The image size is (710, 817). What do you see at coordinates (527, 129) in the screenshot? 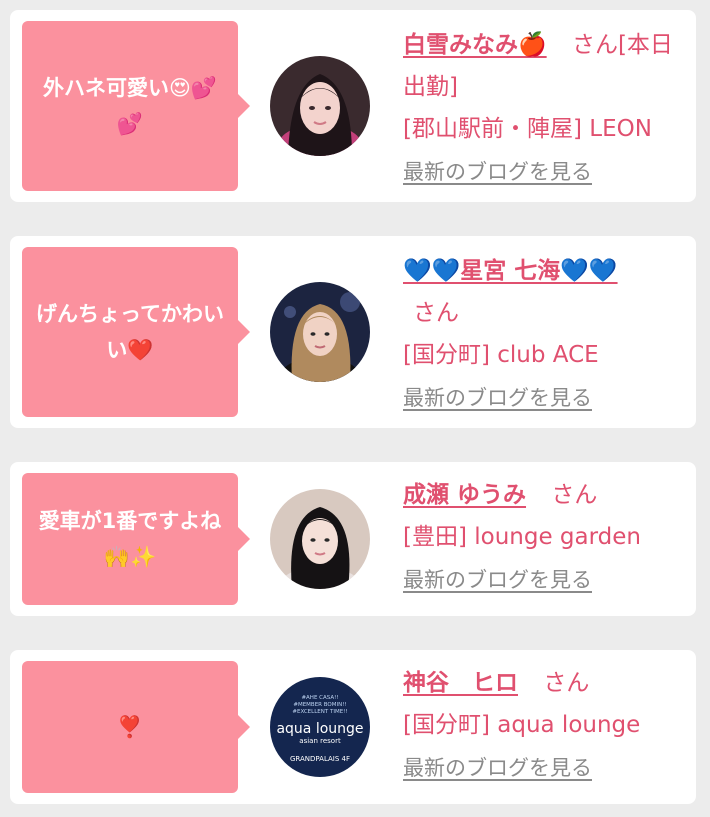
I see `shop-name: [郡山駅前・陣屋] LEON` at bounding box center [527, 129].